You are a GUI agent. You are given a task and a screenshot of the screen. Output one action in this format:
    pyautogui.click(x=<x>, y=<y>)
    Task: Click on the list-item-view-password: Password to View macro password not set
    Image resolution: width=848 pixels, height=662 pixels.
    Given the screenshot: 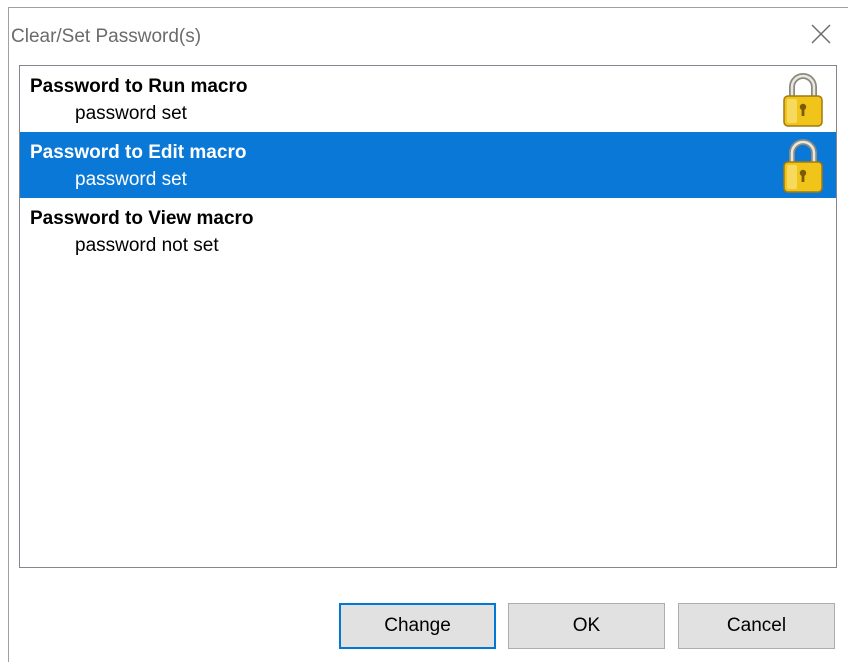 What is the action you would take?
    pyautogui.click(x=428, y=231)
    